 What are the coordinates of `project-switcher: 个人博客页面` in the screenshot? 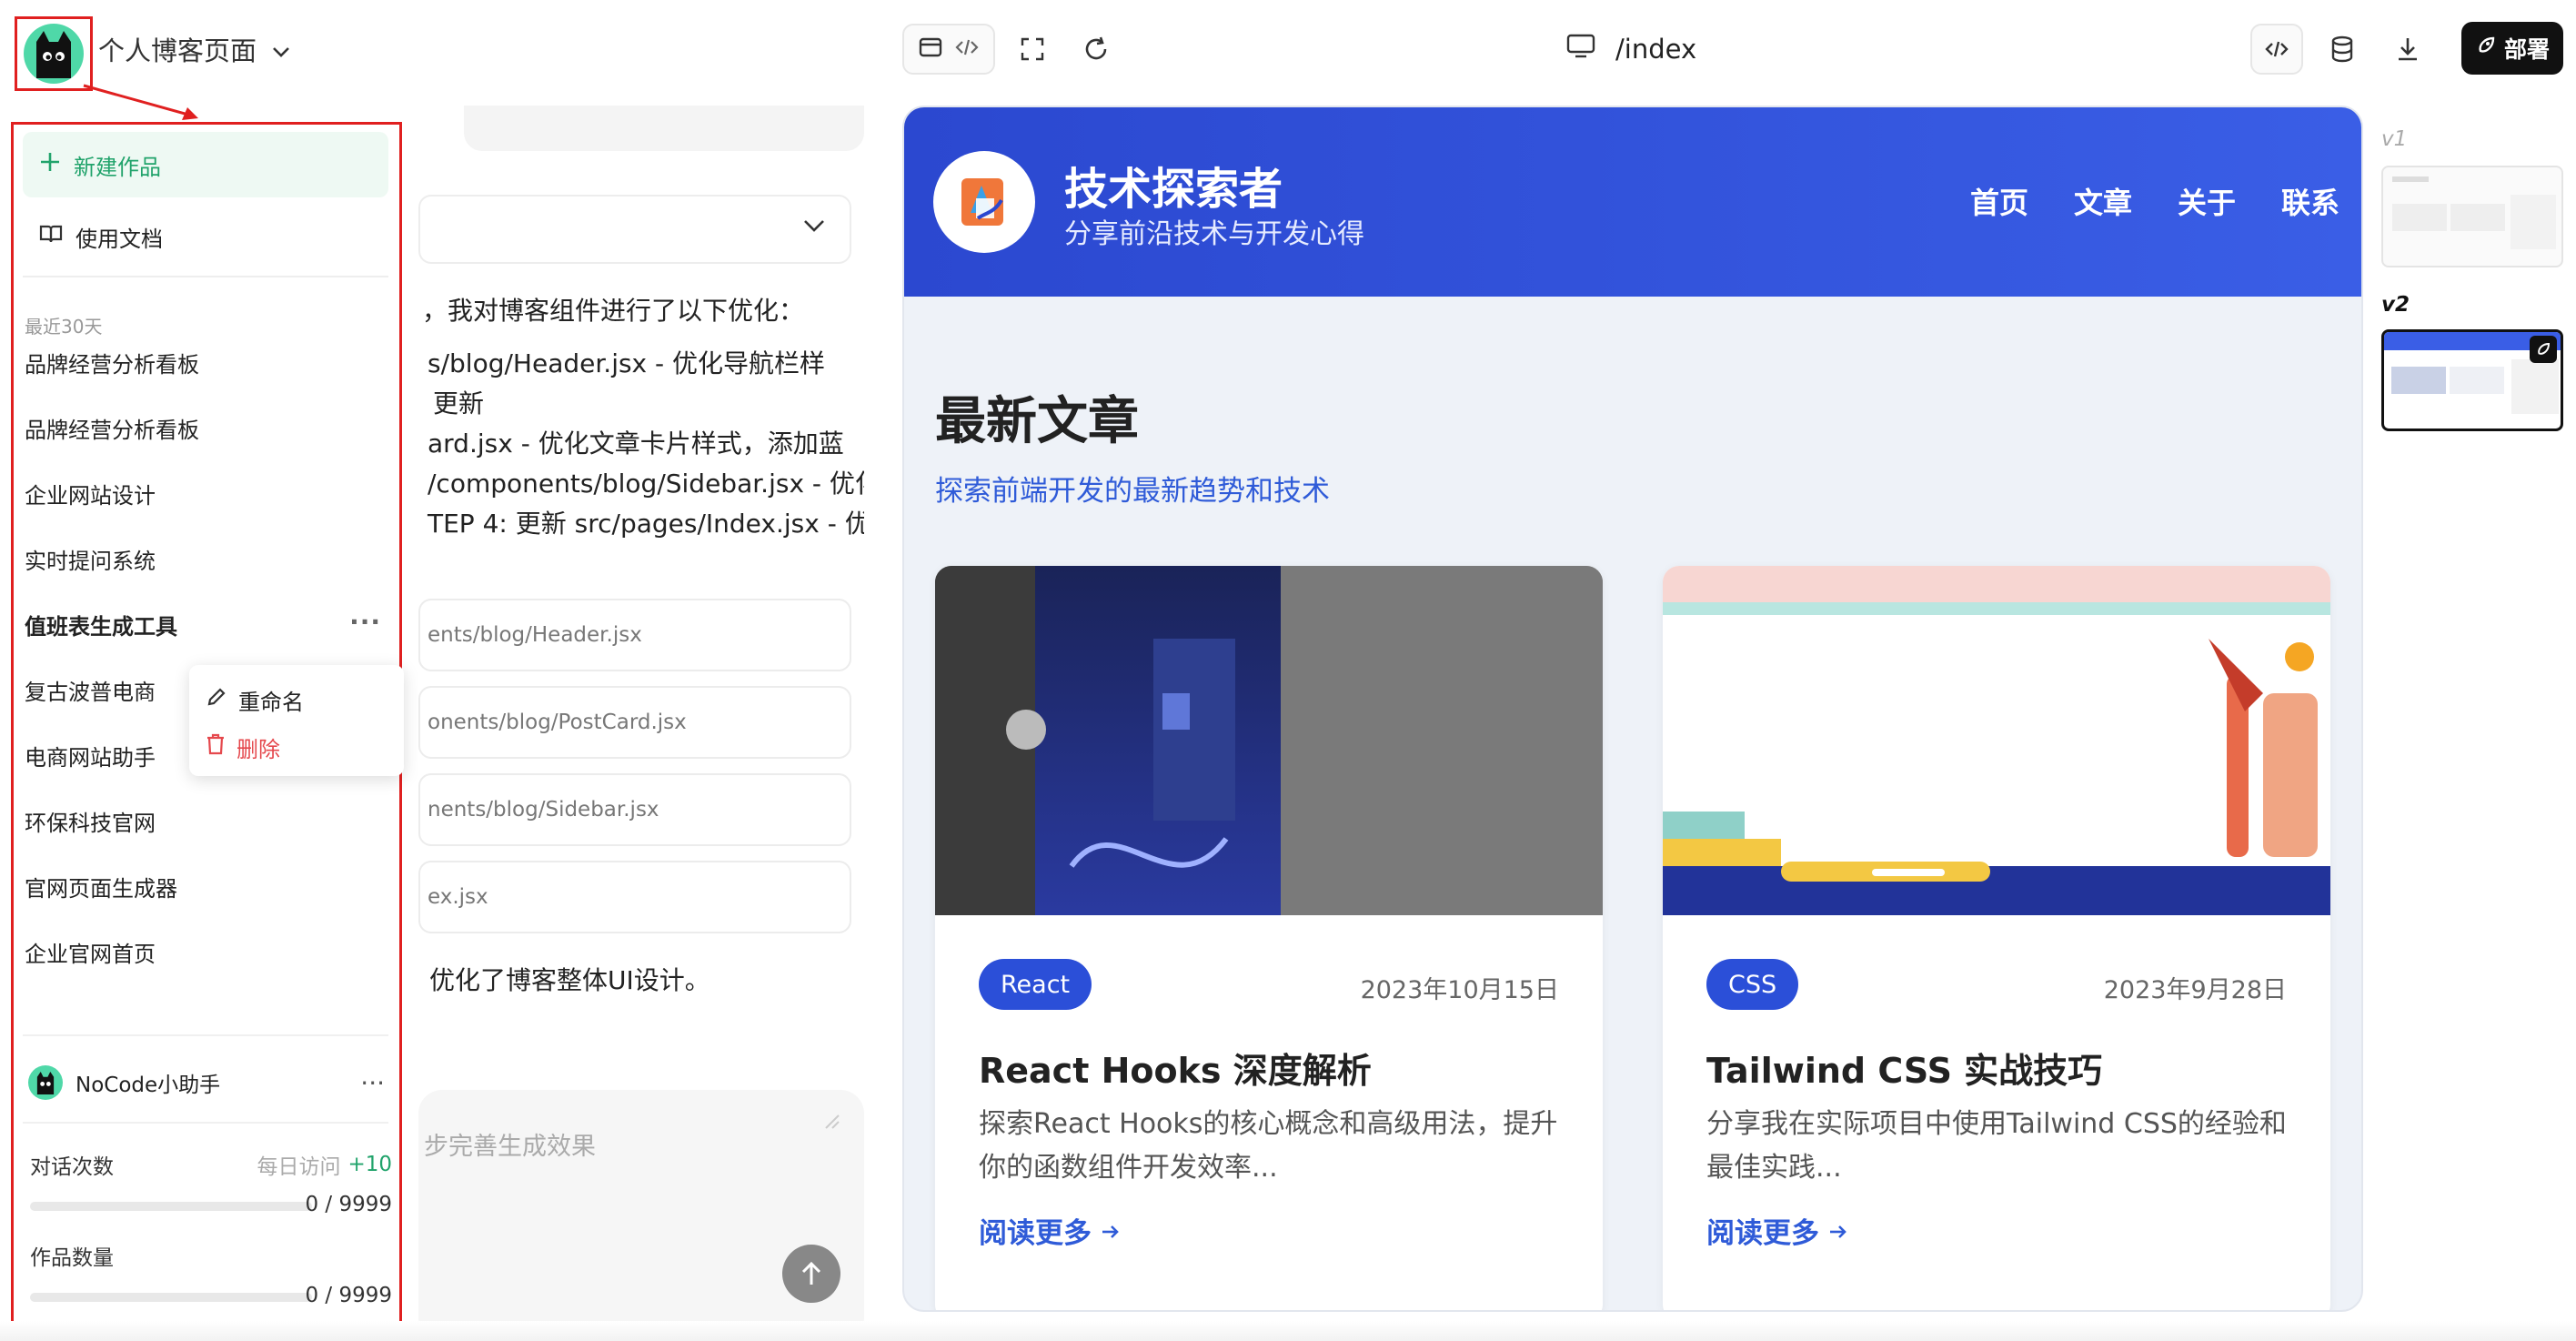 It's located at (194, 49).